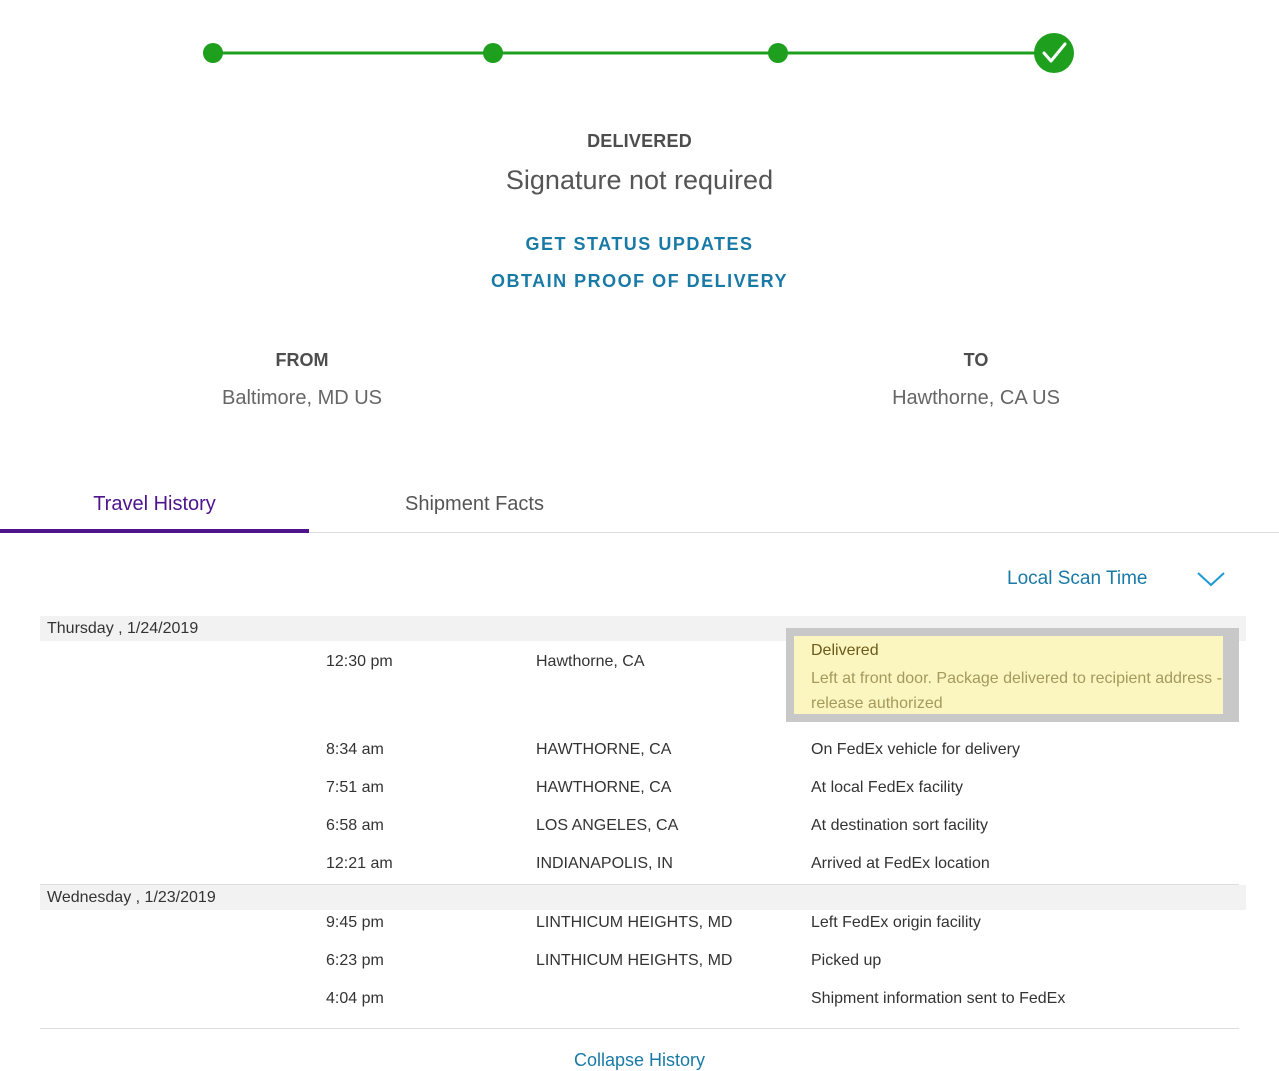 The image size is (1279, 1071). What do you see at coordinates (639, 141) in the screenshot?
I see `status-label: DELIVERED` at bounding box center [639, 141].